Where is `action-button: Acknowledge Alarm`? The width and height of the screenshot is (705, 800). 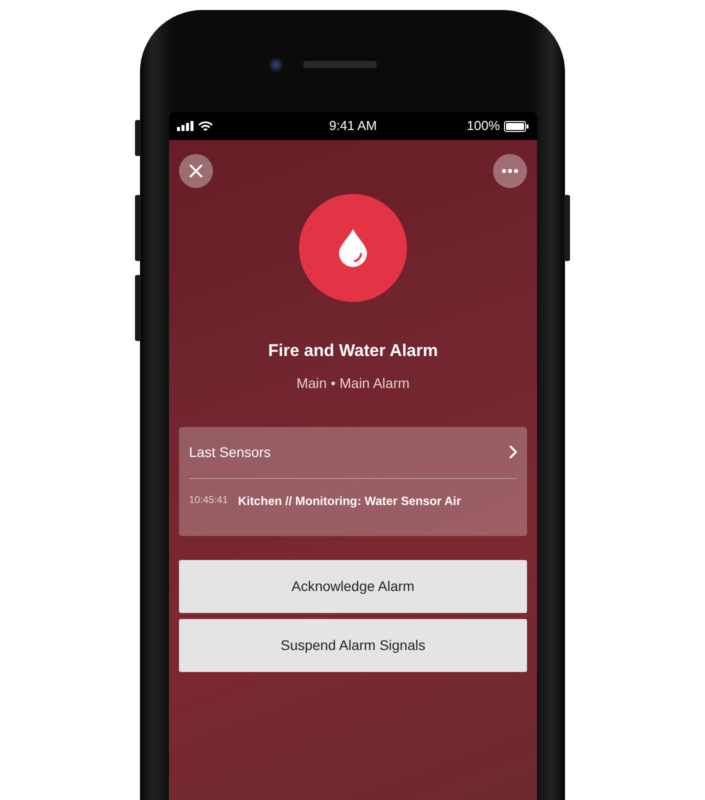
action-button: Acknowledge Alarm is located at coordinates (353, 586).